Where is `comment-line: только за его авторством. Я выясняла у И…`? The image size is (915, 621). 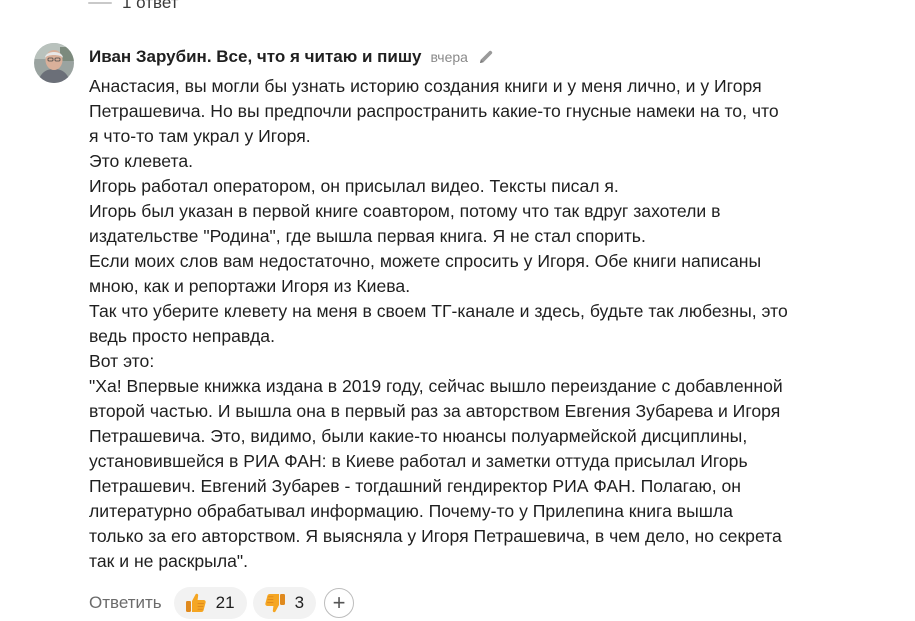 comment-line: только за его авторством. Я выясняла у И… is located at coordinates (435, 536).